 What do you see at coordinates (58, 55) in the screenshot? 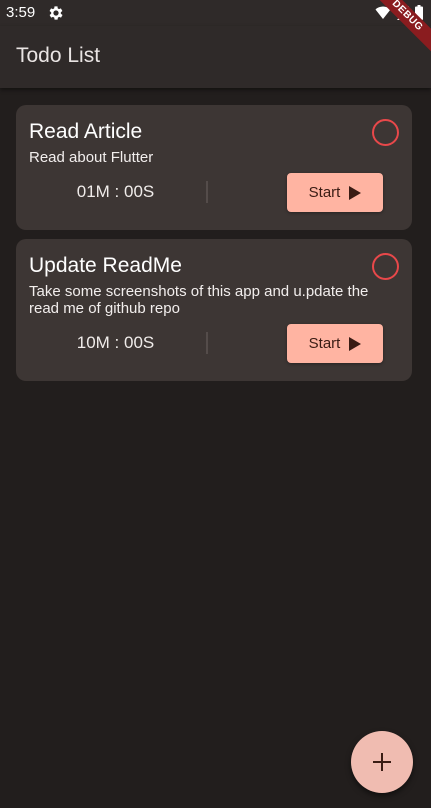
I see `page-title: Todo List` at bounding box center [58, 55].